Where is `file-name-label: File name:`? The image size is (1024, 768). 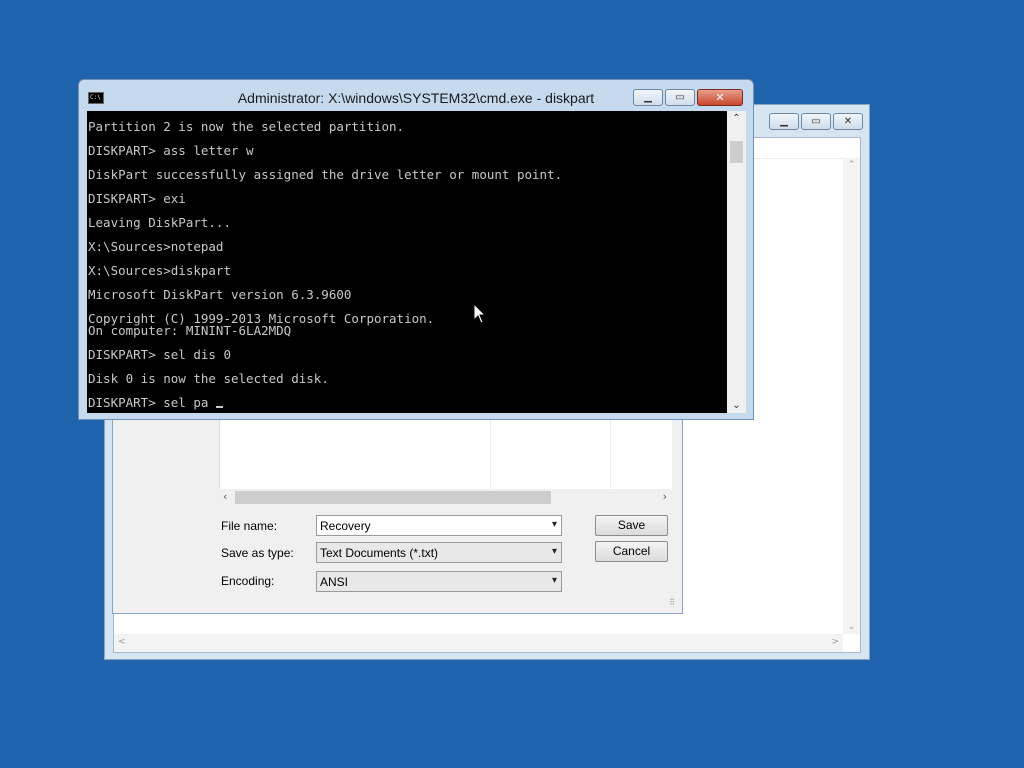 file-name-label: File name: is located at coordinates (249, 526).